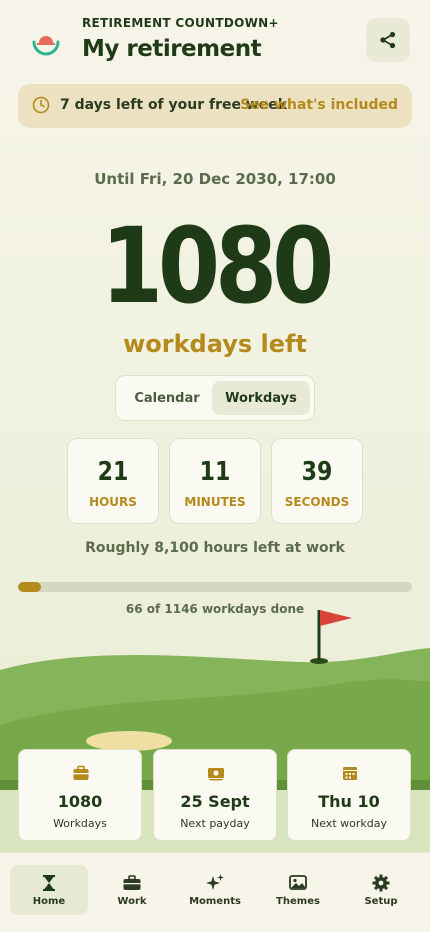 Image resolution: width=430 pixels, height=932 pixels. Describe the element at coordinates (215, 548) in the screenshot. I see `hours-left-text: Roughly 8,100 hours left at work` at that location.